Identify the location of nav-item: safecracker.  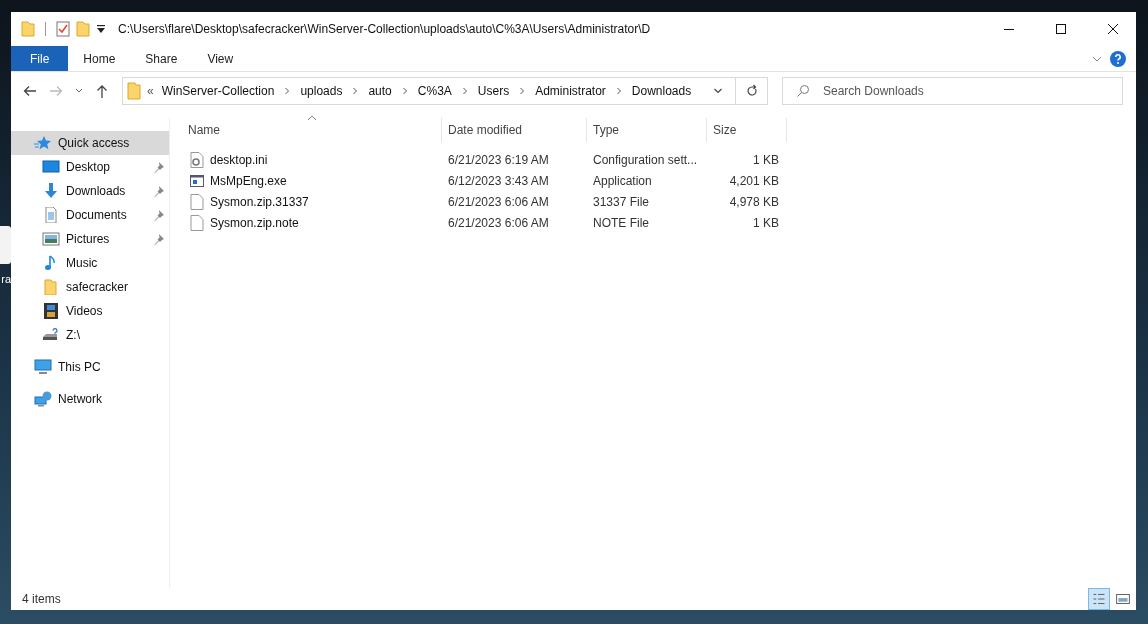
(90, 287).